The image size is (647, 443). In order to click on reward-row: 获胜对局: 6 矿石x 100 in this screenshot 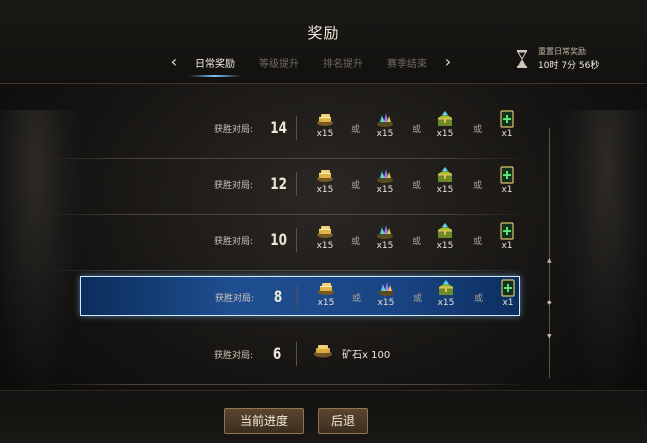, I will do `click(285, 359)`.